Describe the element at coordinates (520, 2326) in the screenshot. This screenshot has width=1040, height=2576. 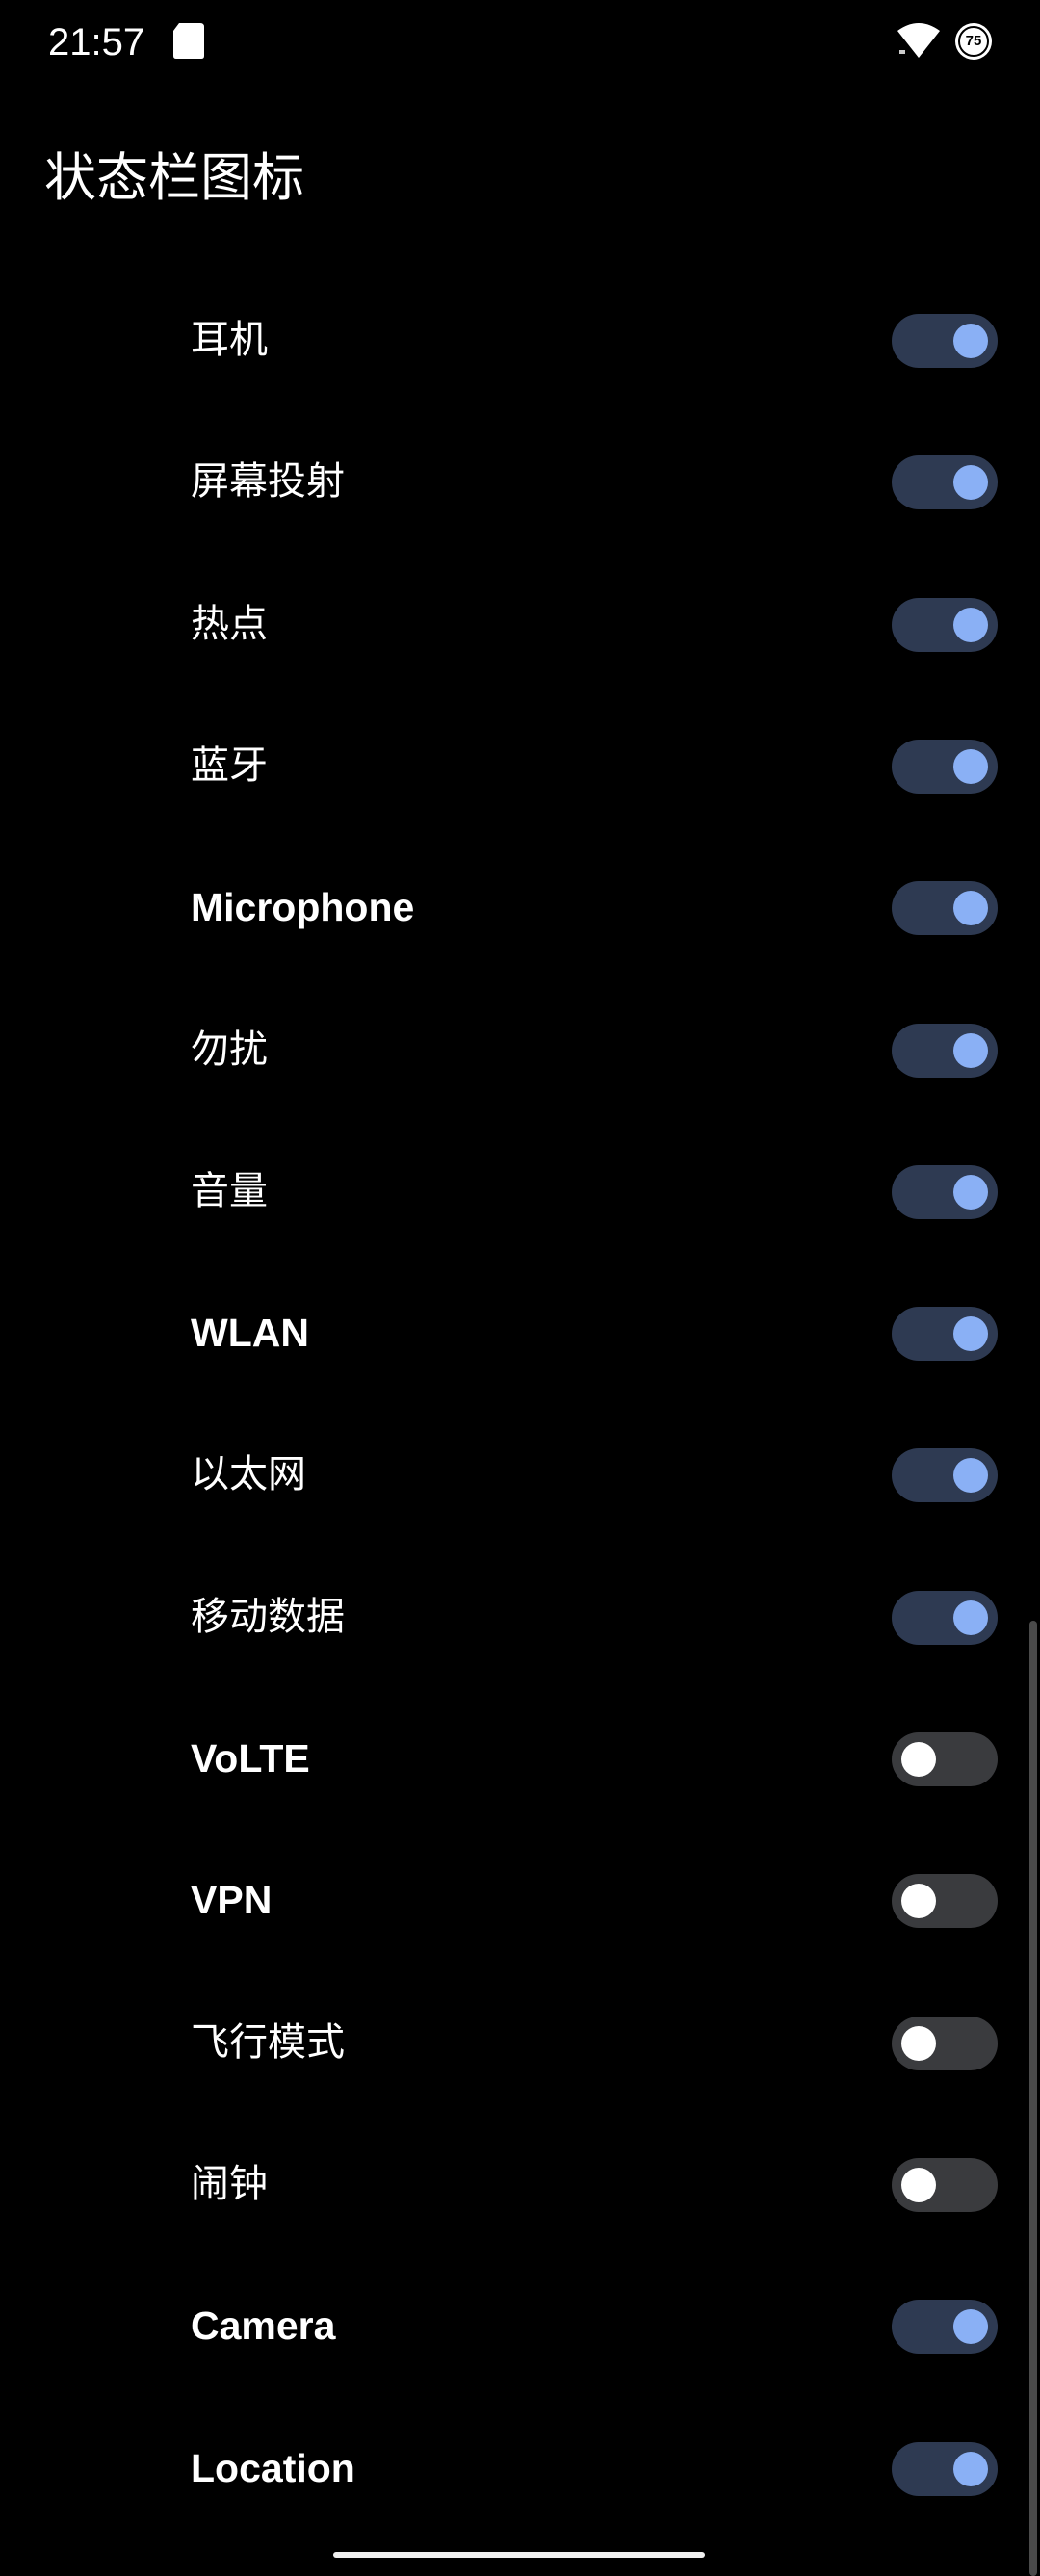
I see `list-item: Camera` at that location.